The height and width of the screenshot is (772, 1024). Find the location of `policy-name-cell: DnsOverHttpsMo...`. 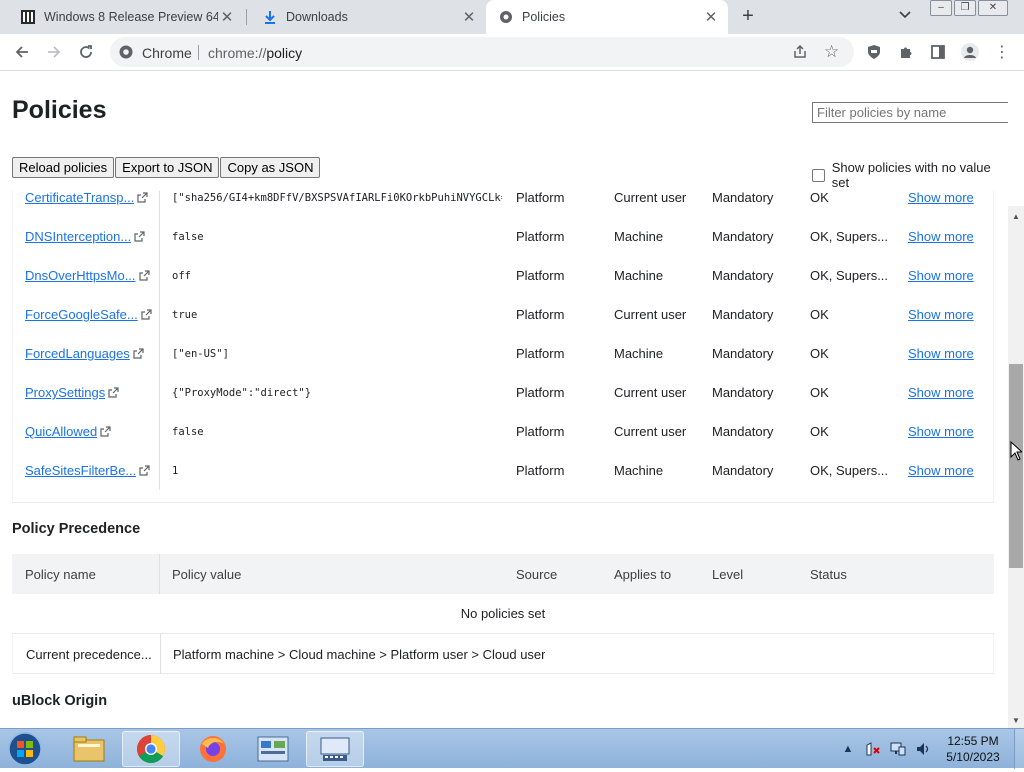

policy-name-cell: DnsOverHttpsMo... is located at coordinates (91, 275).